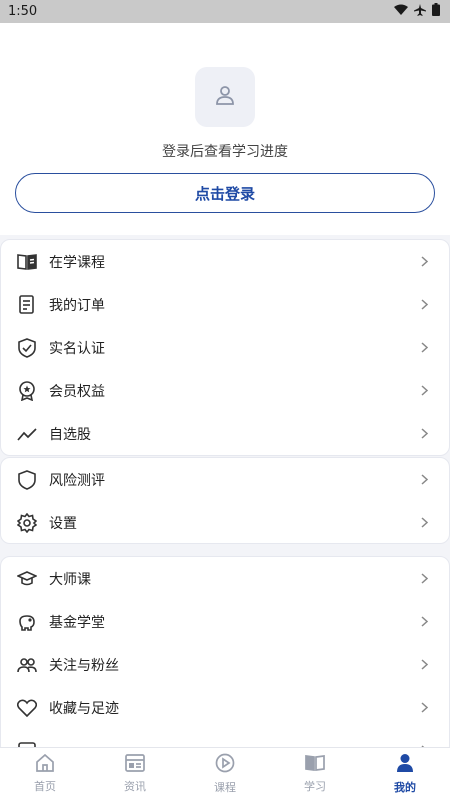 The width and height of the screenshot is (450, 800). I want to click on menu-item-label: 自选股, so click(70, 434).